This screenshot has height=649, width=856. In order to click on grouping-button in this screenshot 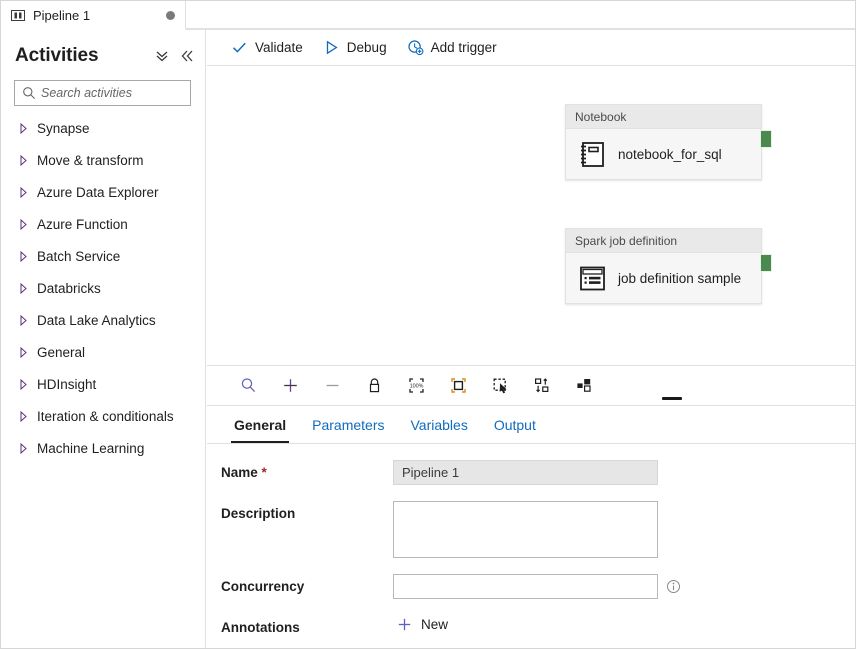, I will do `click(584, 386)`.